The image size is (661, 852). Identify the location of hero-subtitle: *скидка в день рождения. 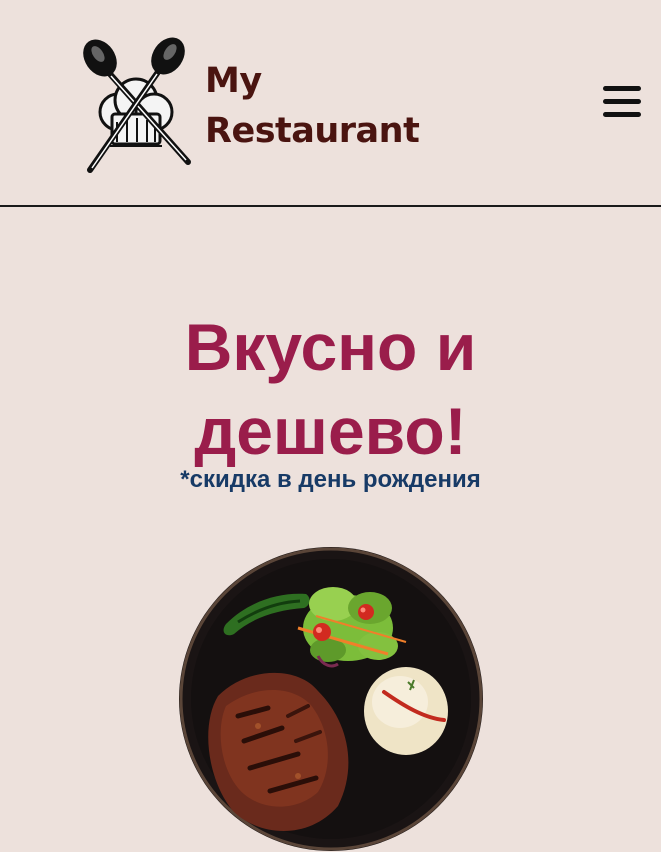
(330, 479).